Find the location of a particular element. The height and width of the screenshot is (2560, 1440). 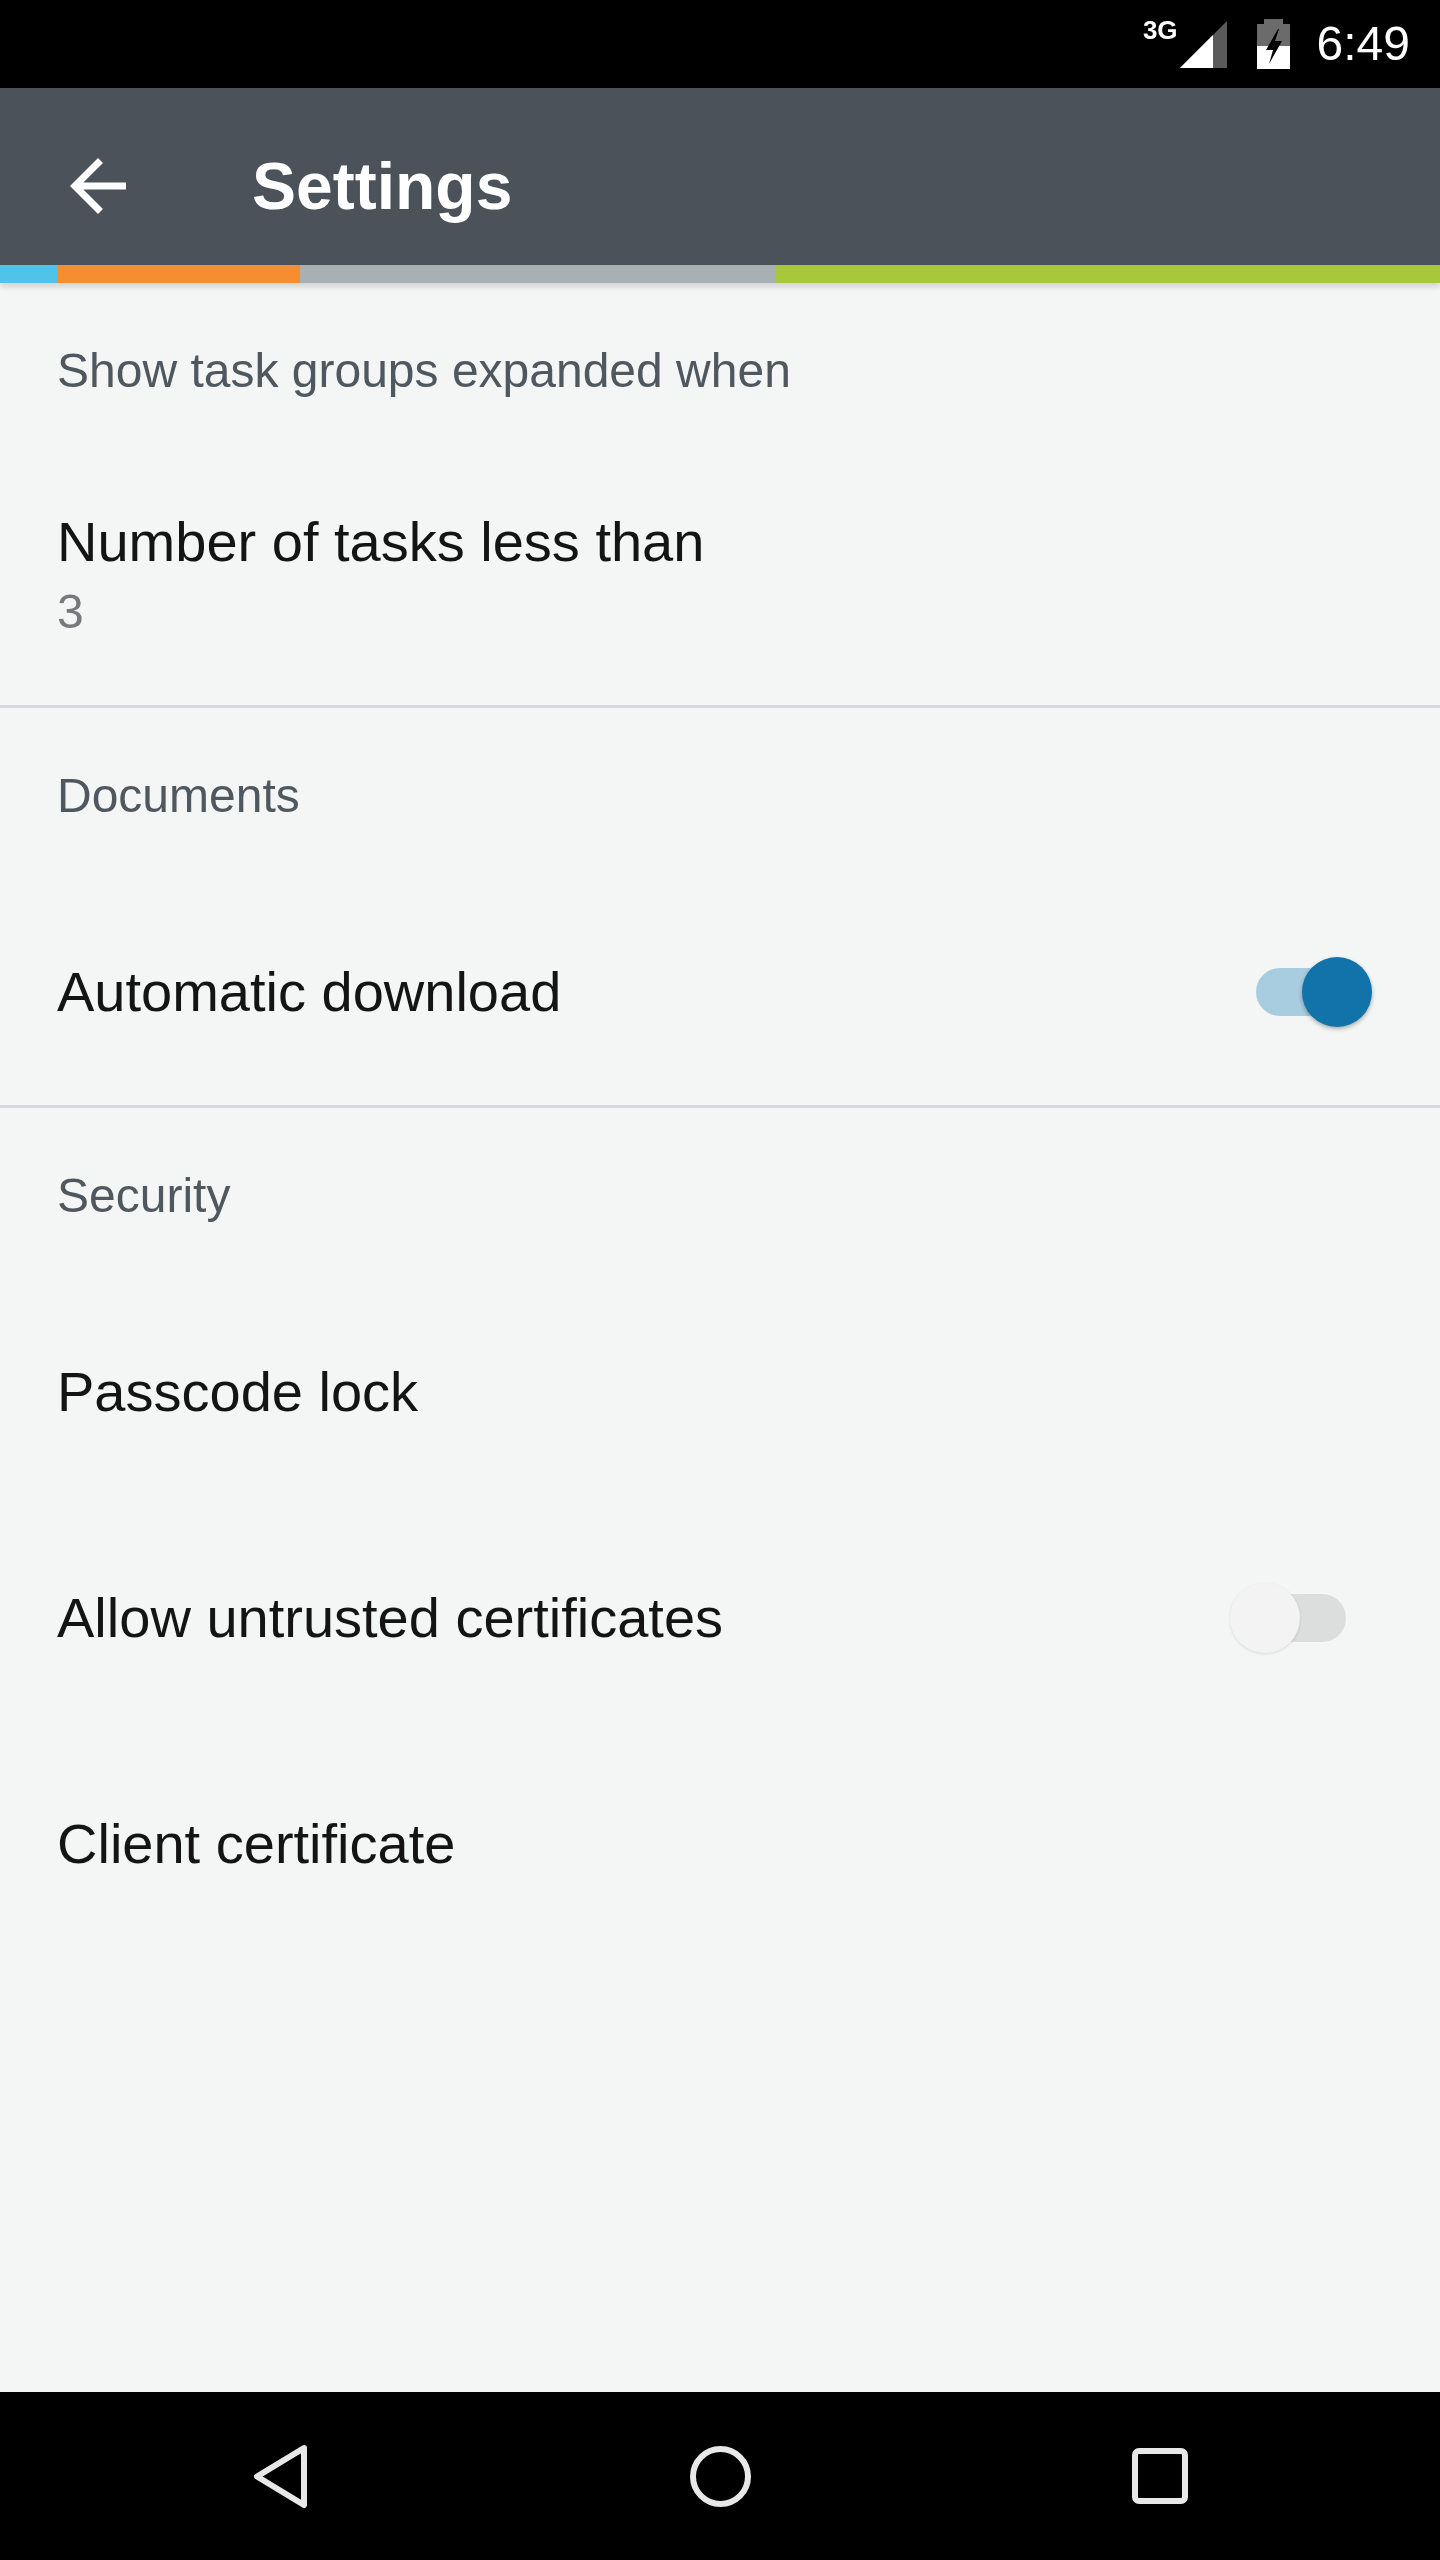

network-type-label: 3G is located at coordinates (1160, 30).